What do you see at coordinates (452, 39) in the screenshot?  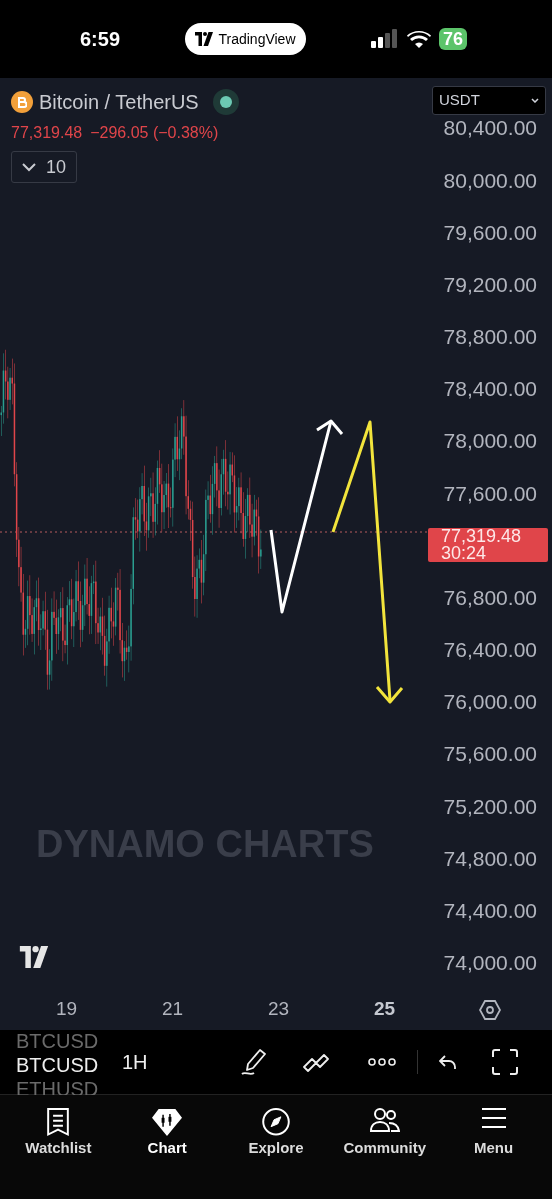 I see `battery-indicator: 76` at bounding box center [452, 39].